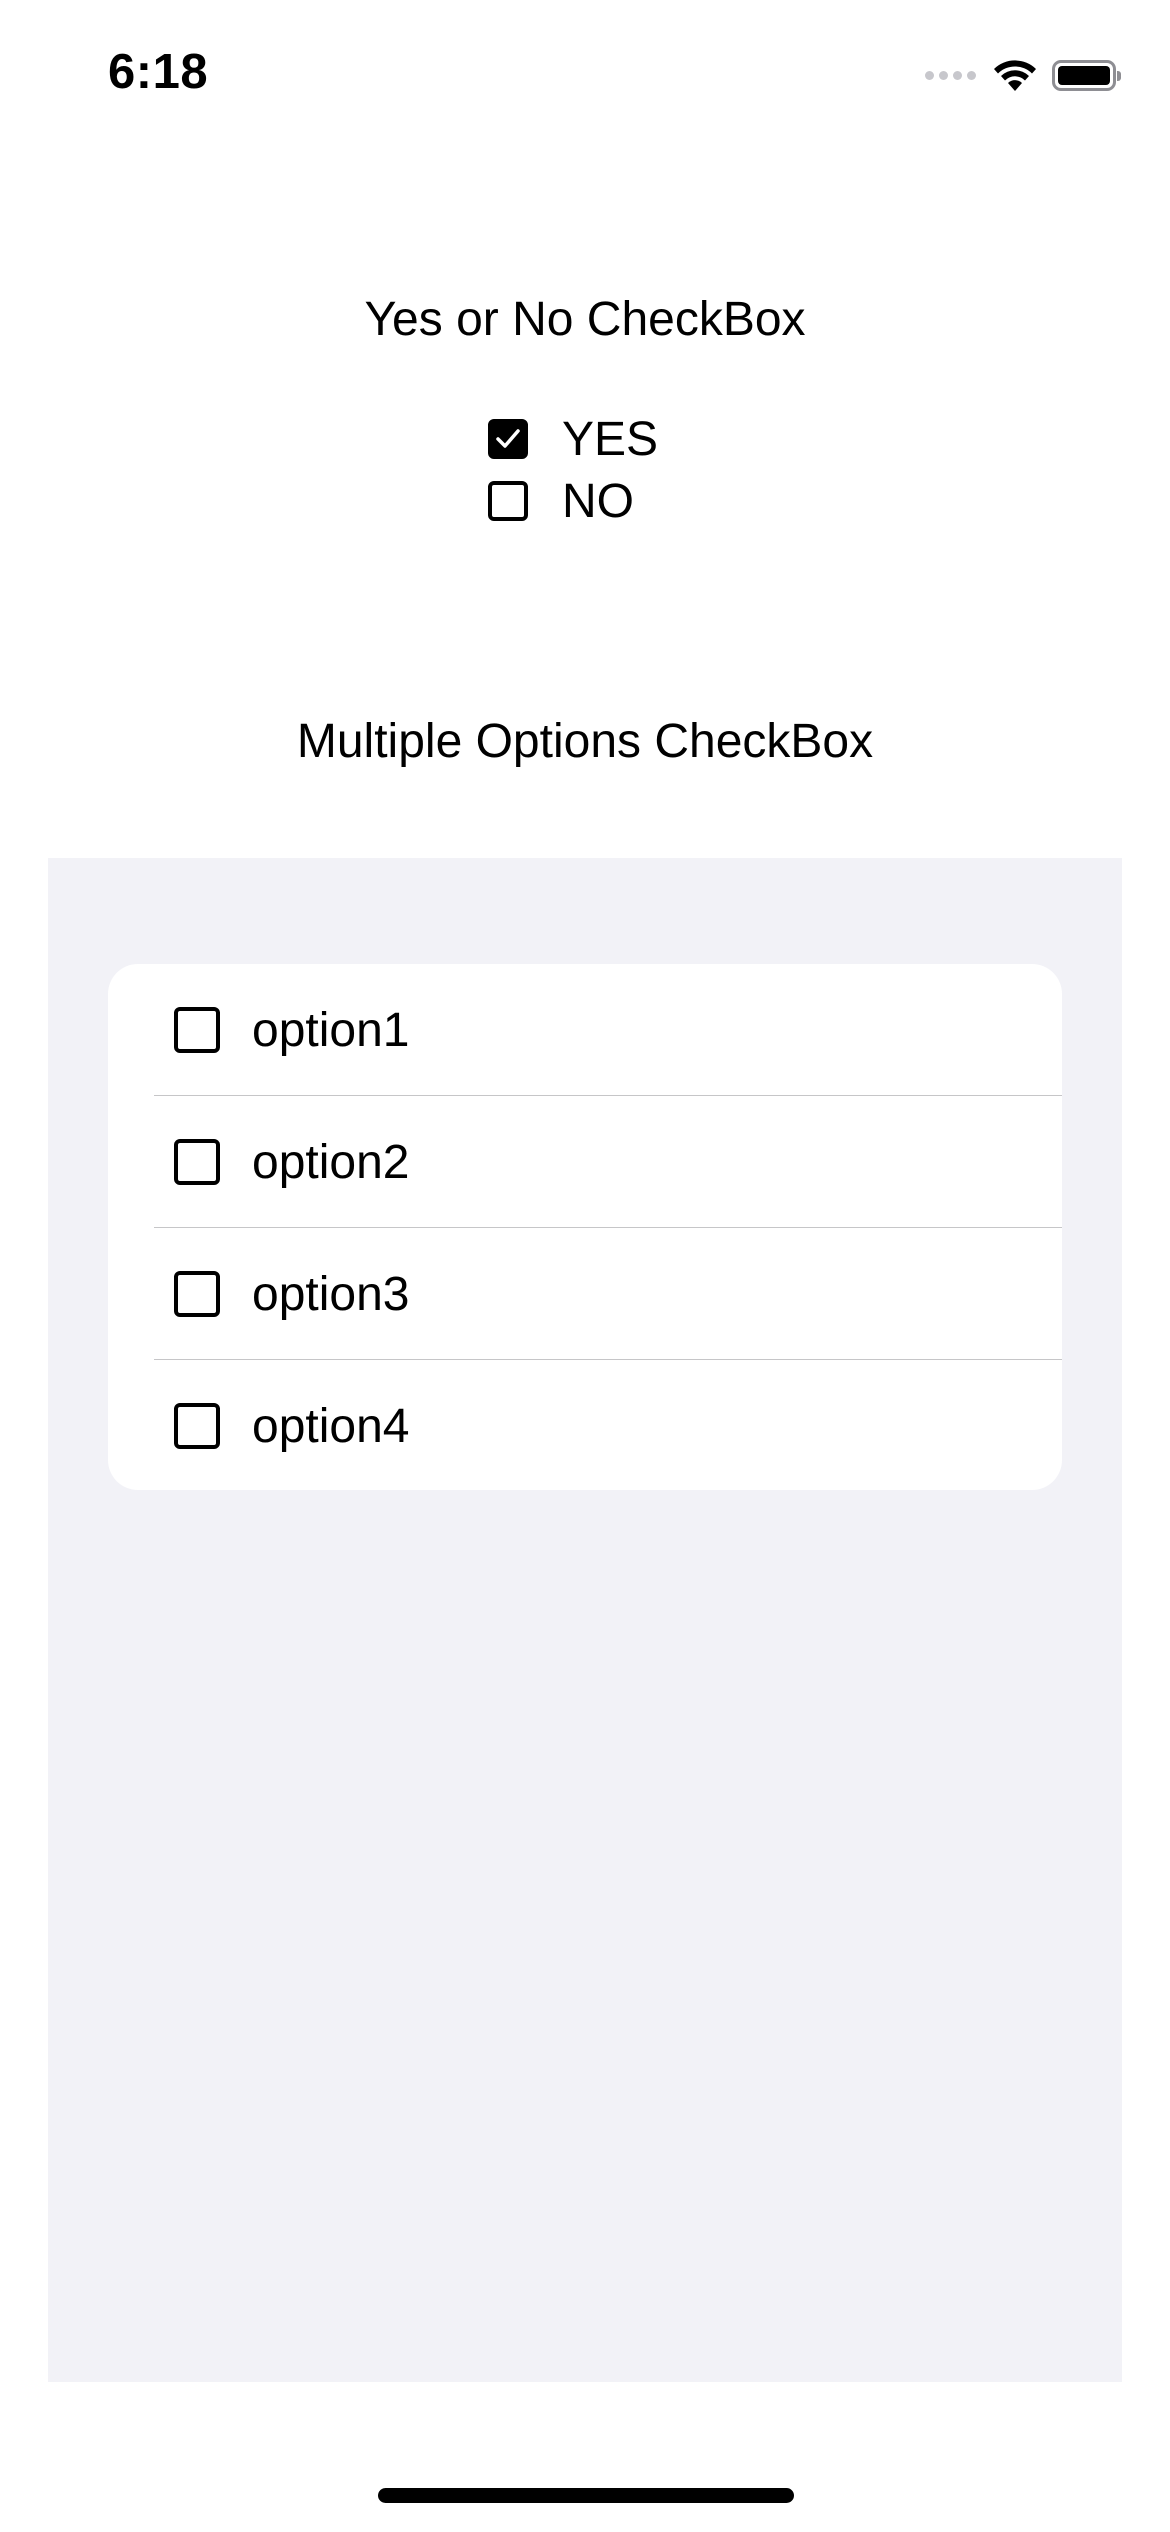  Describe the element at coordinates (197, 1426) in the screenshot. I see `option4-checkbox` at that location.